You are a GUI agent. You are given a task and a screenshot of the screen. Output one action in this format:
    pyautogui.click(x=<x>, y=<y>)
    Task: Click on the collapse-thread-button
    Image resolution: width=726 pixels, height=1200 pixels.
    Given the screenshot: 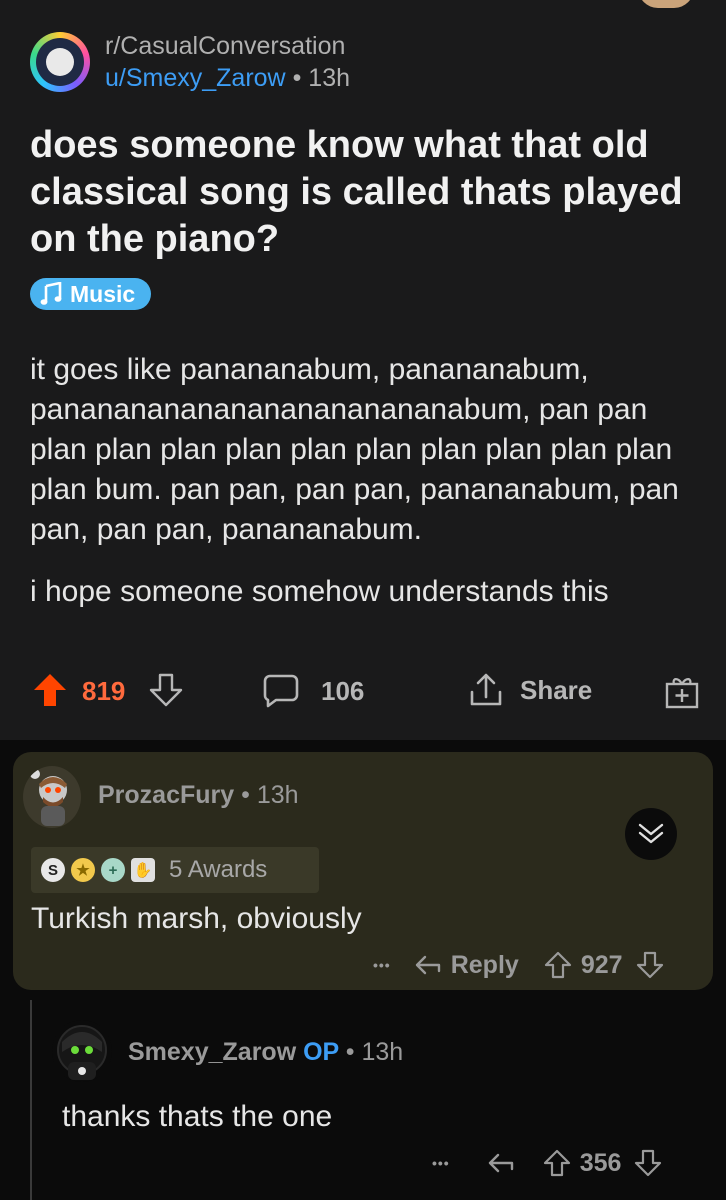 What is the action you would take?
    pyautogui.click(x=651, y=834)
    